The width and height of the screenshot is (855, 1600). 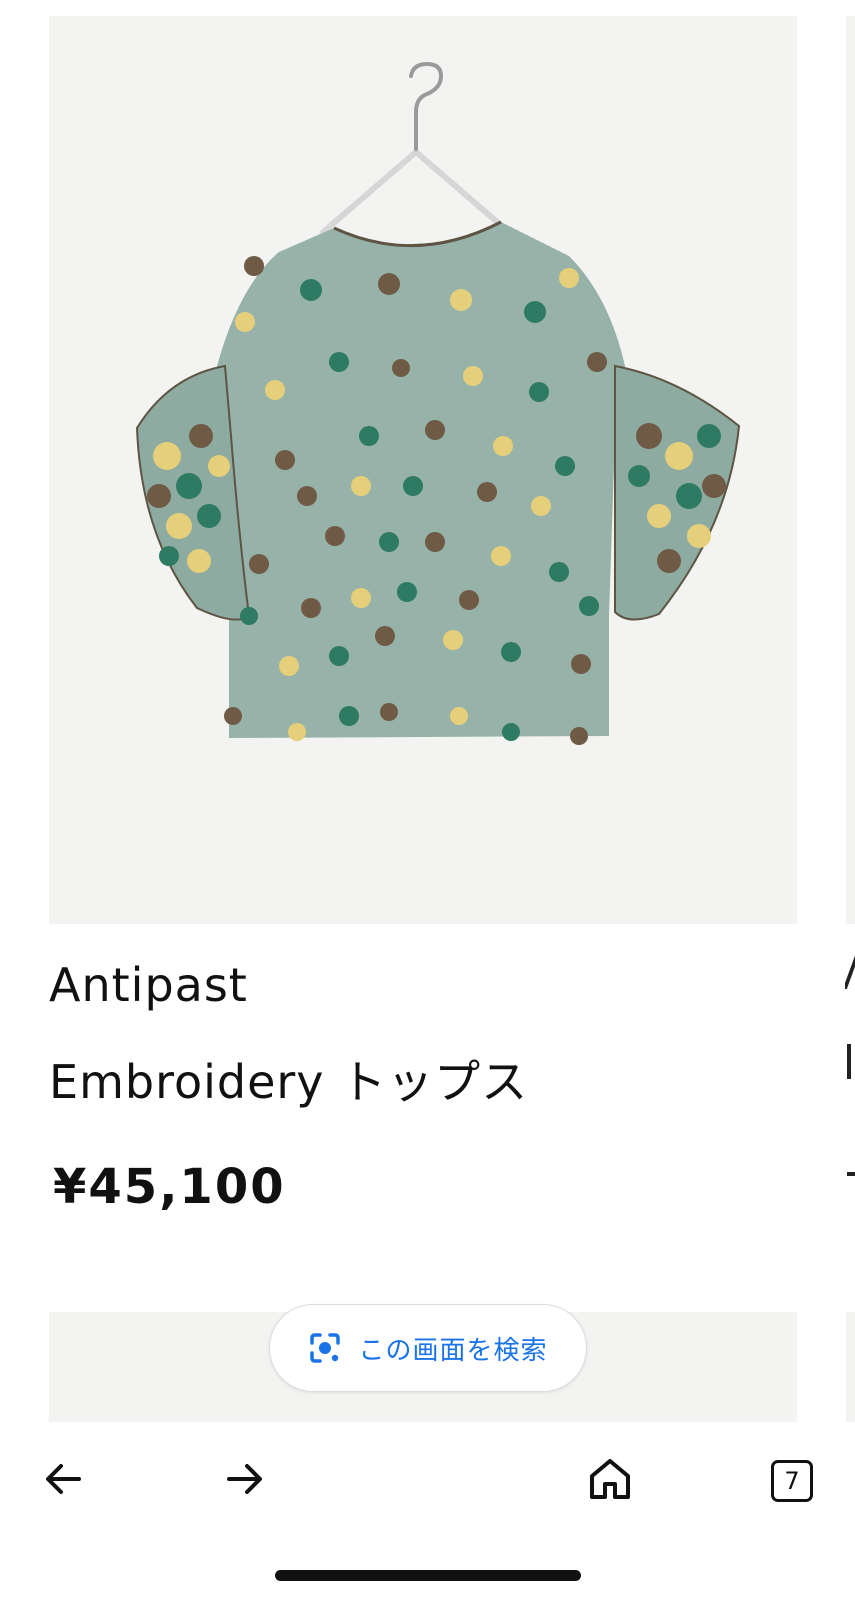 What do you see at coordinates (849, 1061) in the screenshot?
I see `next-product-name-peek` at bounding box center [849, 1061].